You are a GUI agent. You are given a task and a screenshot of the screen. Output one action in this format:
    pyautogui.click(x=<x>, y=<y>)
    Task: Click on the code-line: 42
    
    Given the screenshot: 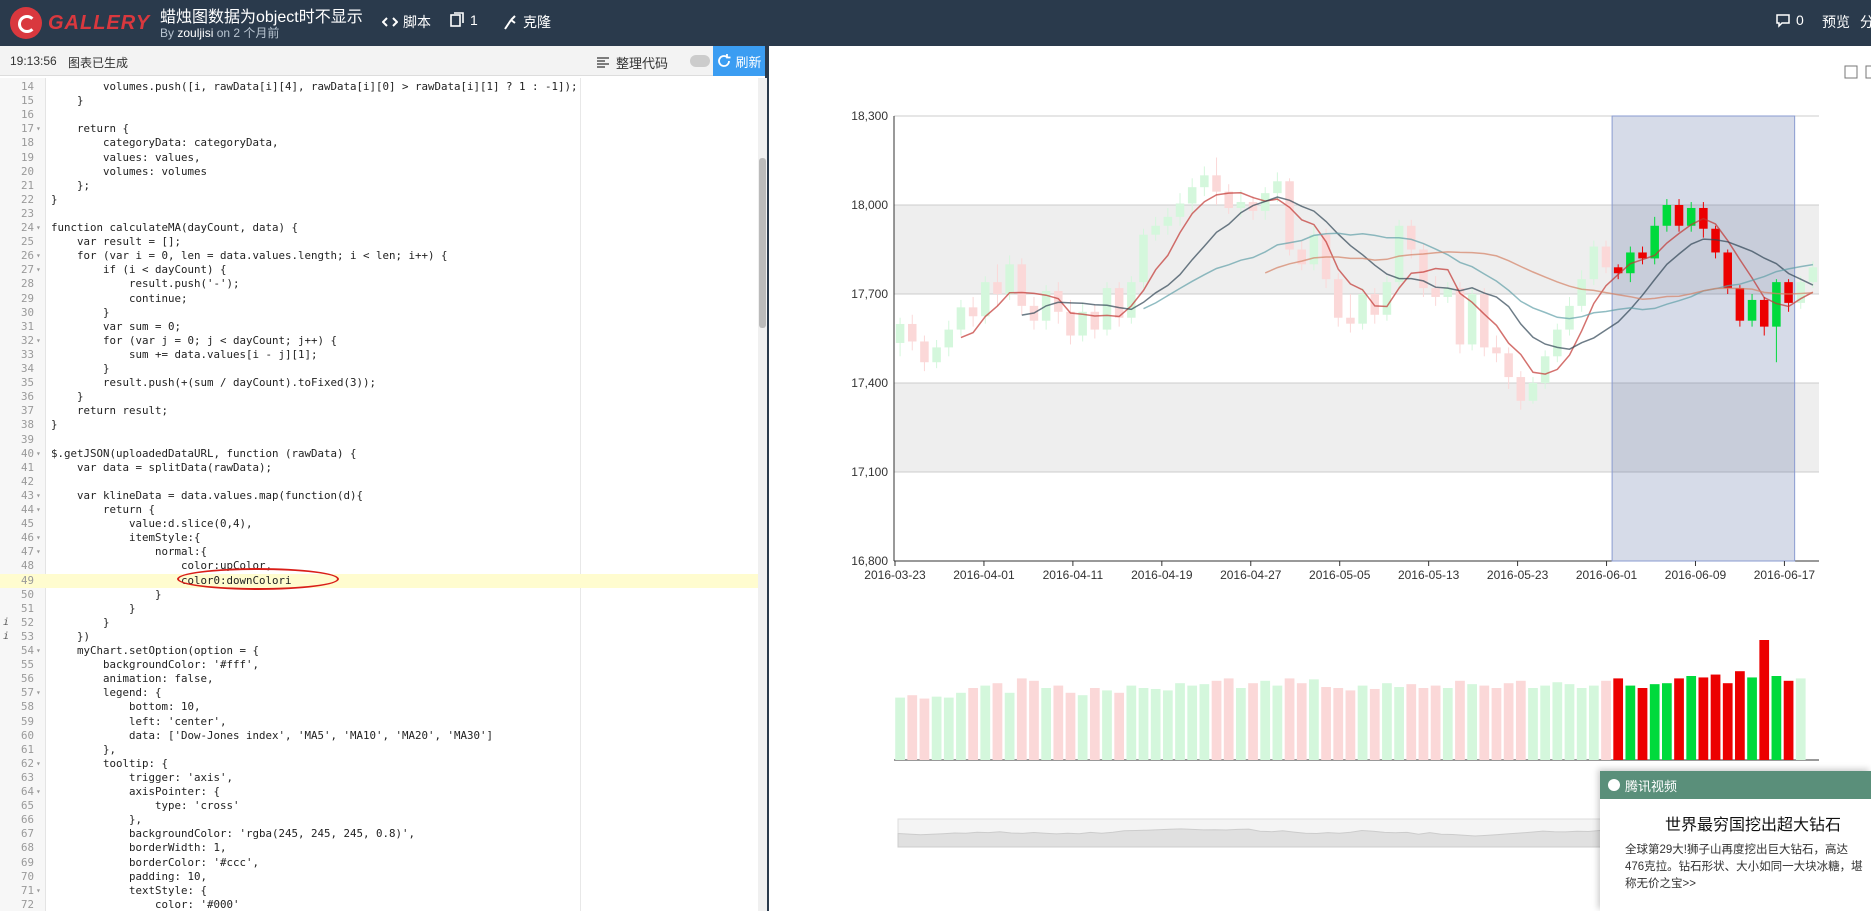 What is the action you would take?
    pyautogui.click(x=379, y=482)
    